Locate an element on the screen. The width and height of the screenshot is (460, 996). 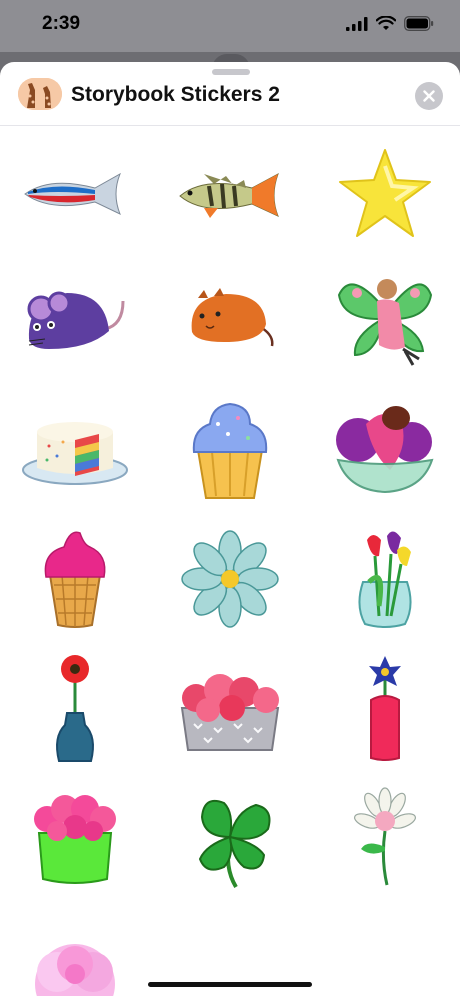
sticker-ice-cream-cone is located at coordinates (75, 579).